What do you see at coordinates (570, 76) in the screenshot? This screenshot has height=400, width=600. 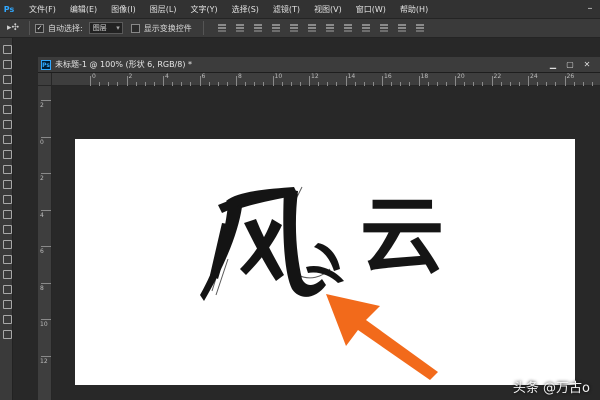 I see `ruler-label: 26` at bounding box center [570, 76].